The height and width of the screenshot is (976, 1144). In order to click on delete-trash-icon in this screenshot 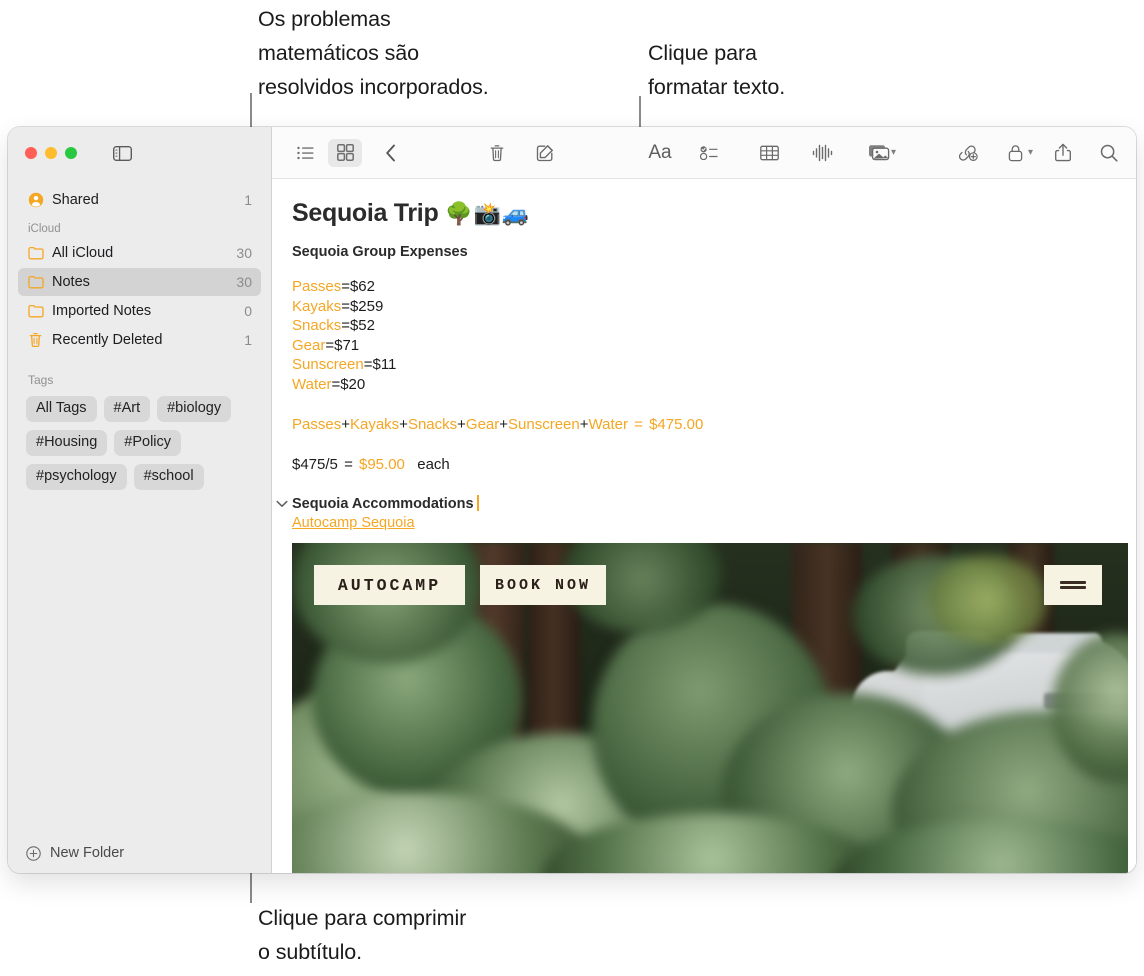, I will do `click(497, 153)`.